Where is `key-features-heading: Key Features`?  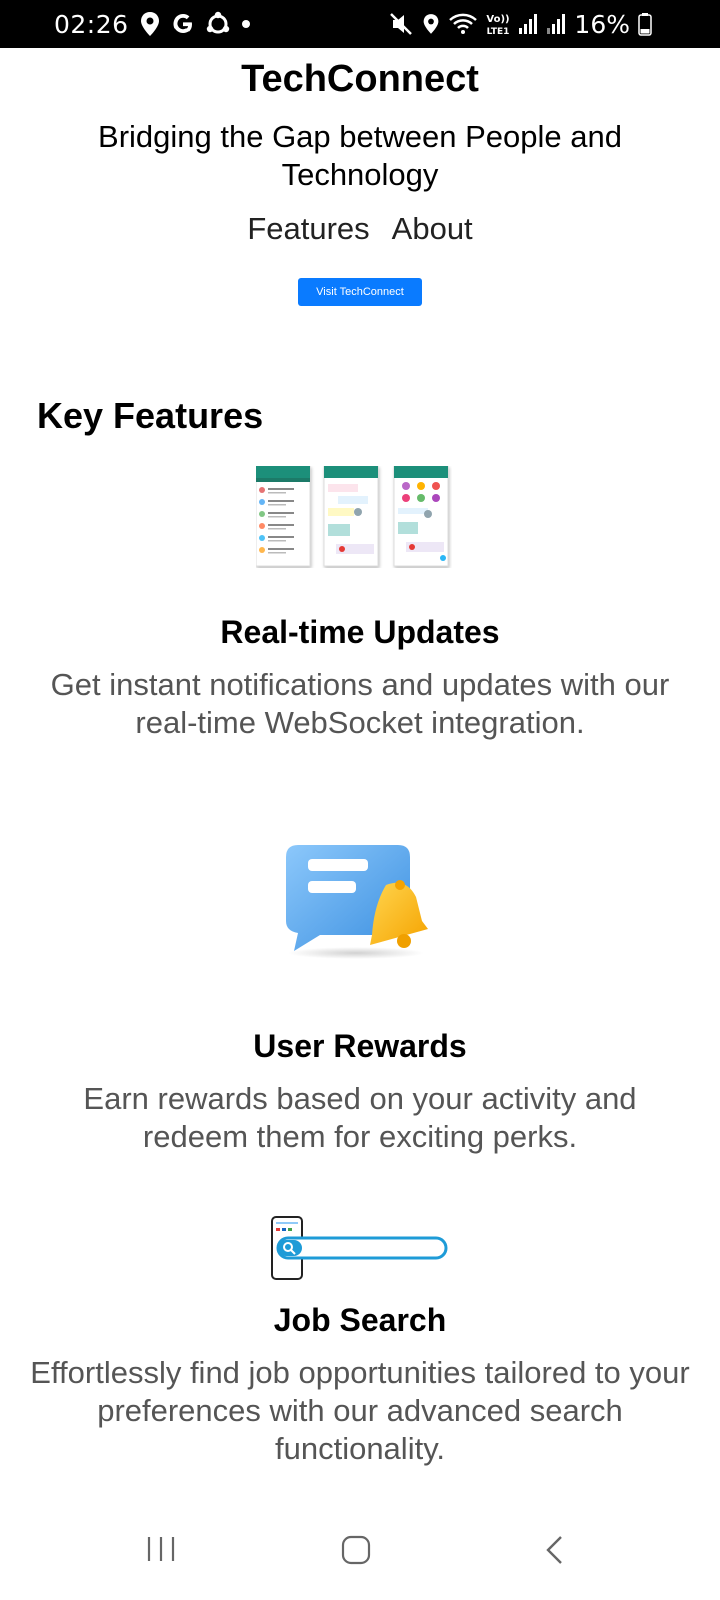 key-features-heading: Key Features is located at coordinates (150, 415).